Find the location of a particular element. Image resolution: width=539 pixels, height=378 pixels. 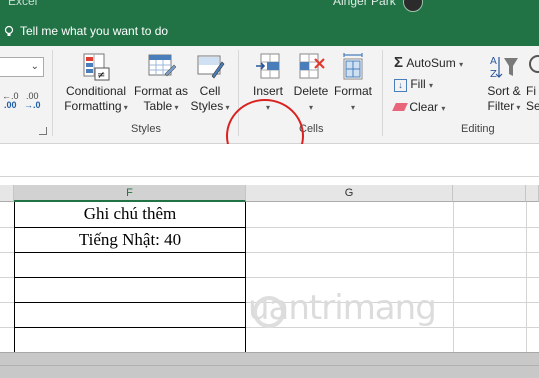

autosum-button: Σ AutoSum ▾ is located at coordinates (428, 62).